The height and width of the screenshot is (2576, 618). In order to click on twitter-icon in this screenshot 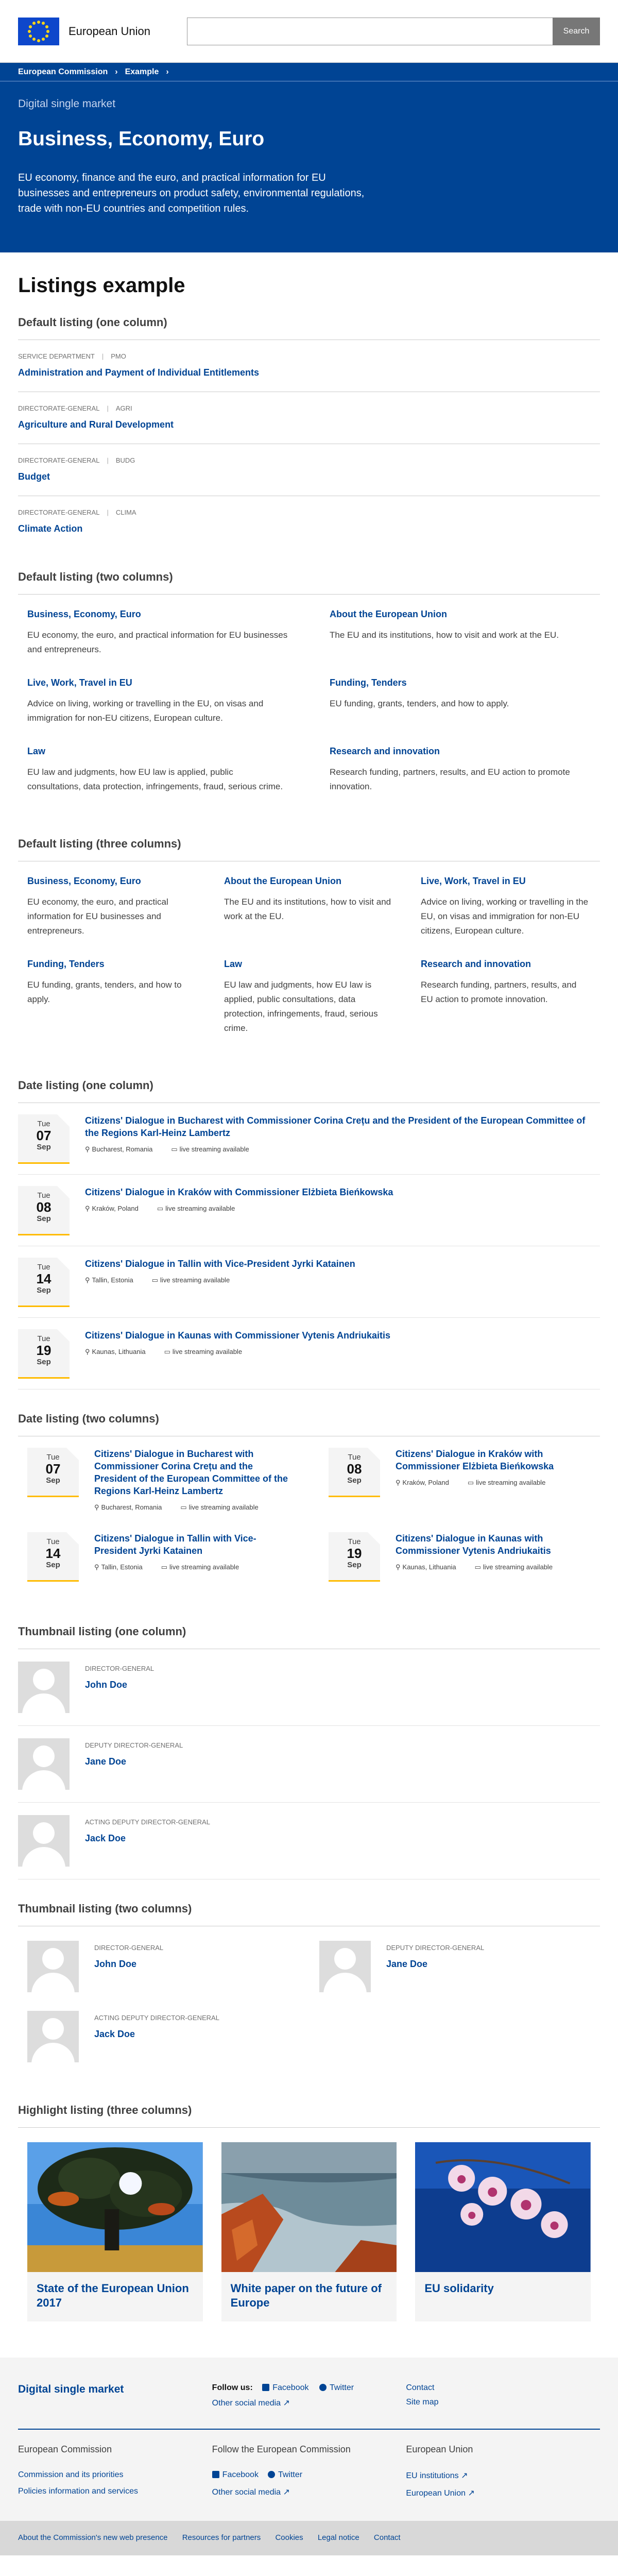, I will do `click(323, 2387)`.